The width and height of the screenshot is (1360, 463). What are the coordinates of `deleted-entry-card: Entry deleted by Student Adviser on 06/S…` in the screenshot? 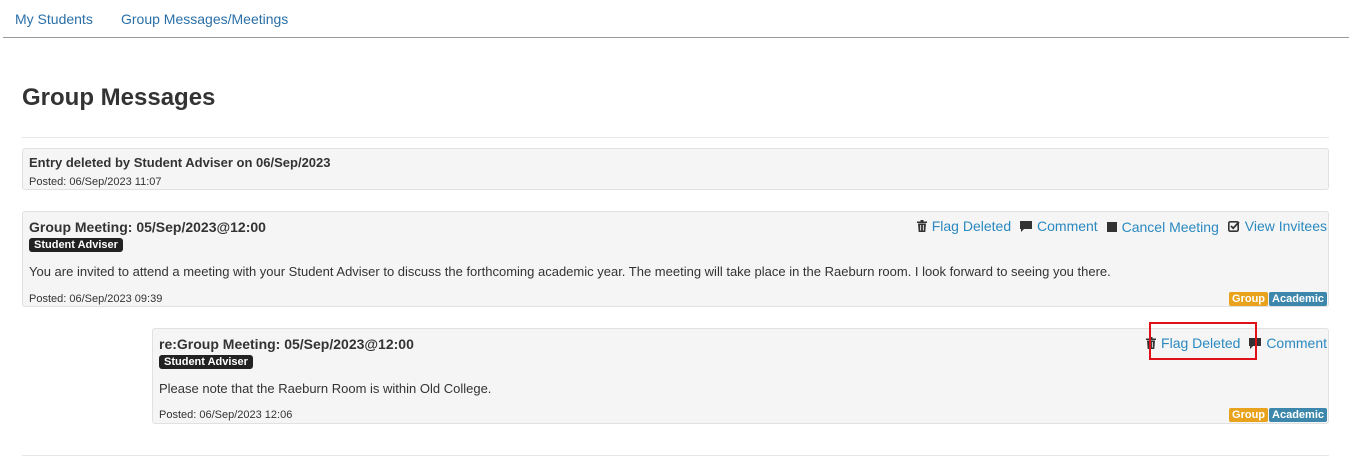 It's located at (675, 169).